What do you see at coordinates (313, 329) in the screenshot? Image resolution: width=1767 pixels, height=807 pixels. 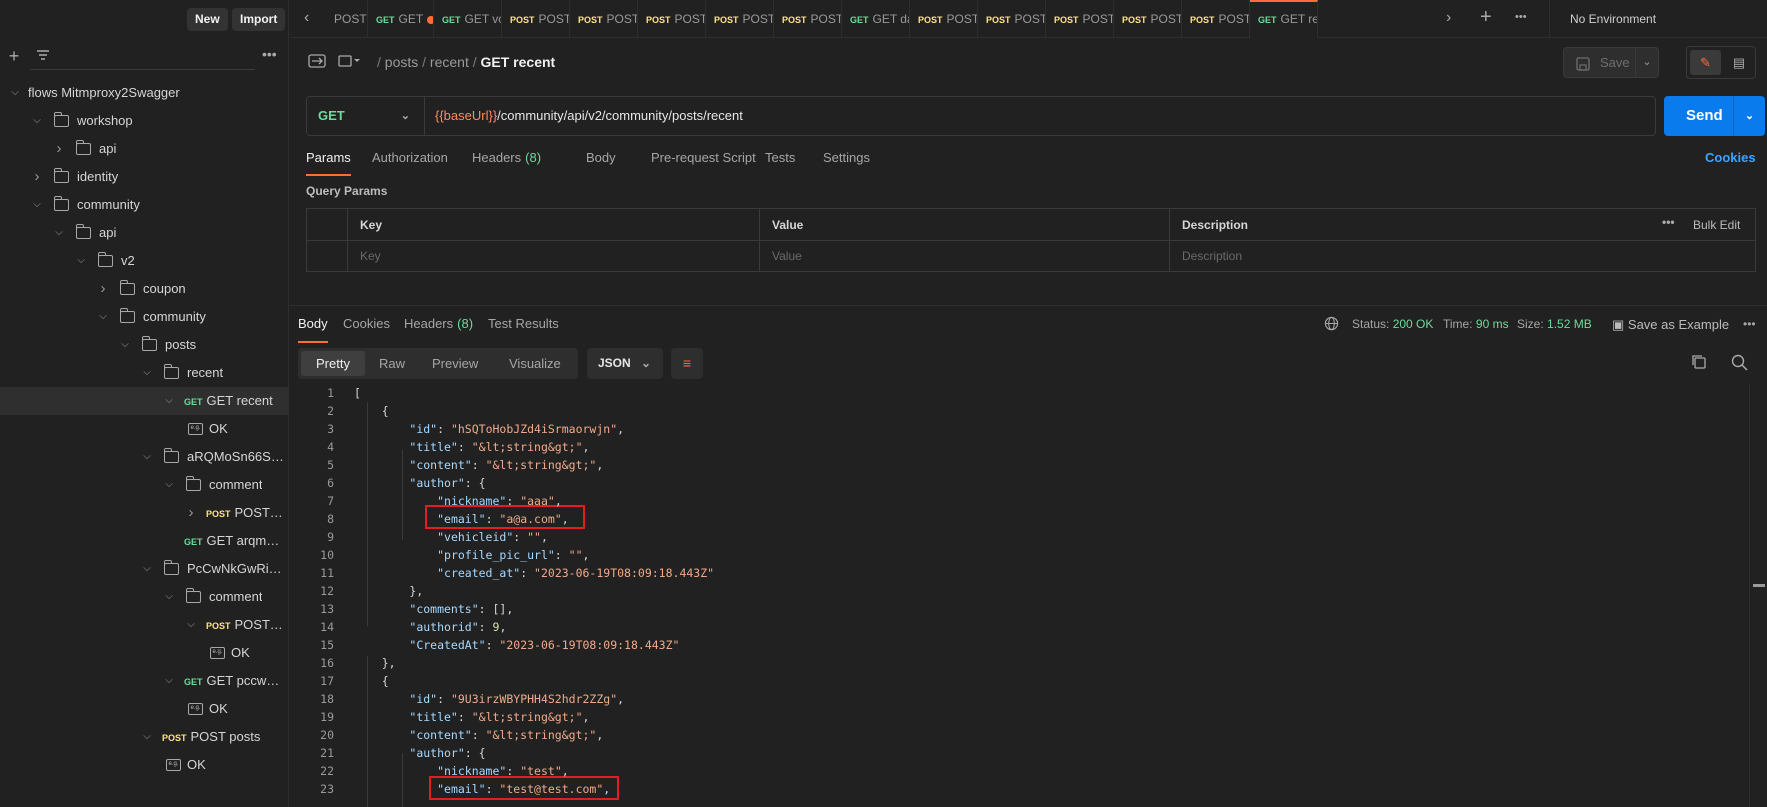 I see `response-subtab: Body` at bounding box center [313, 329].